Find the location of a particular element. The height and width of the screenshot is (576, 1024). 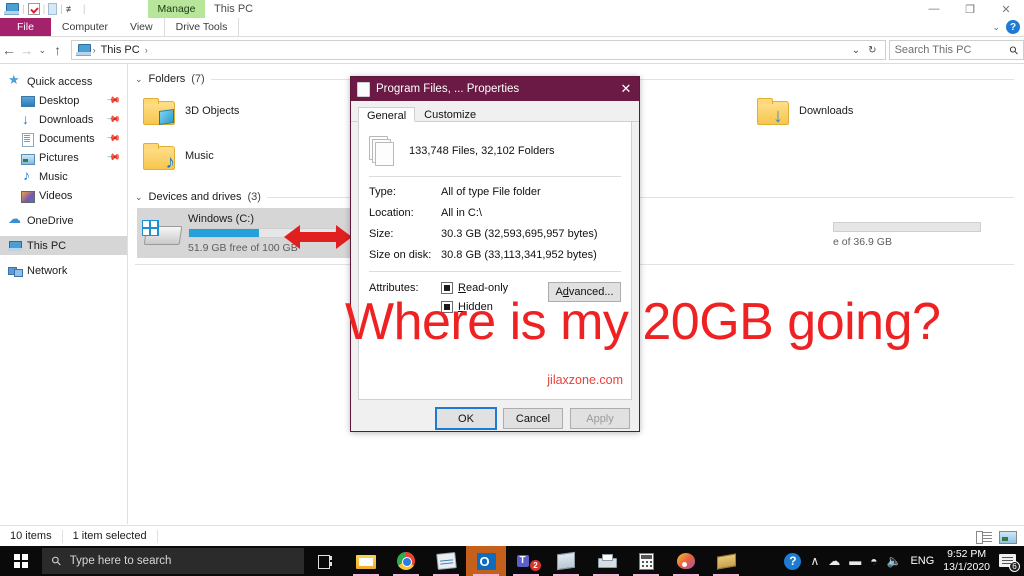

sidebar-item-videos: Videos is located at coordinates (63, 195).